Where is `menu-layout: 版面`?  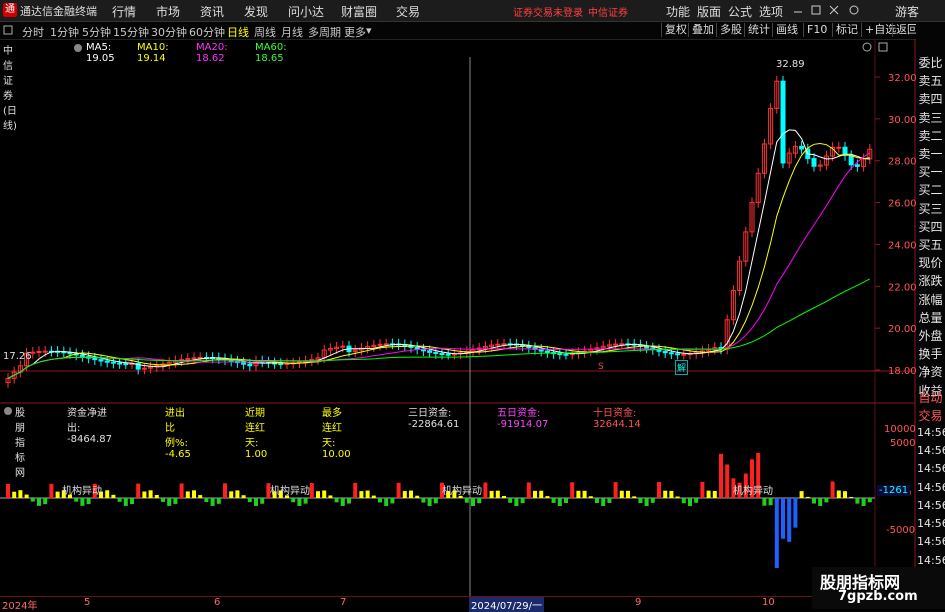
menu-layout: 版面 is located at coordinates (709, 11).